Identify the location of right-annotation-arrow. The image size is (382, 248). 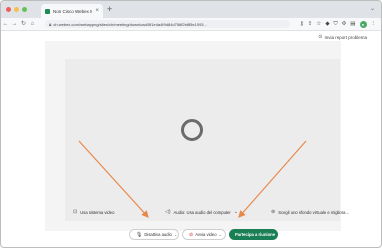
(272, 179).